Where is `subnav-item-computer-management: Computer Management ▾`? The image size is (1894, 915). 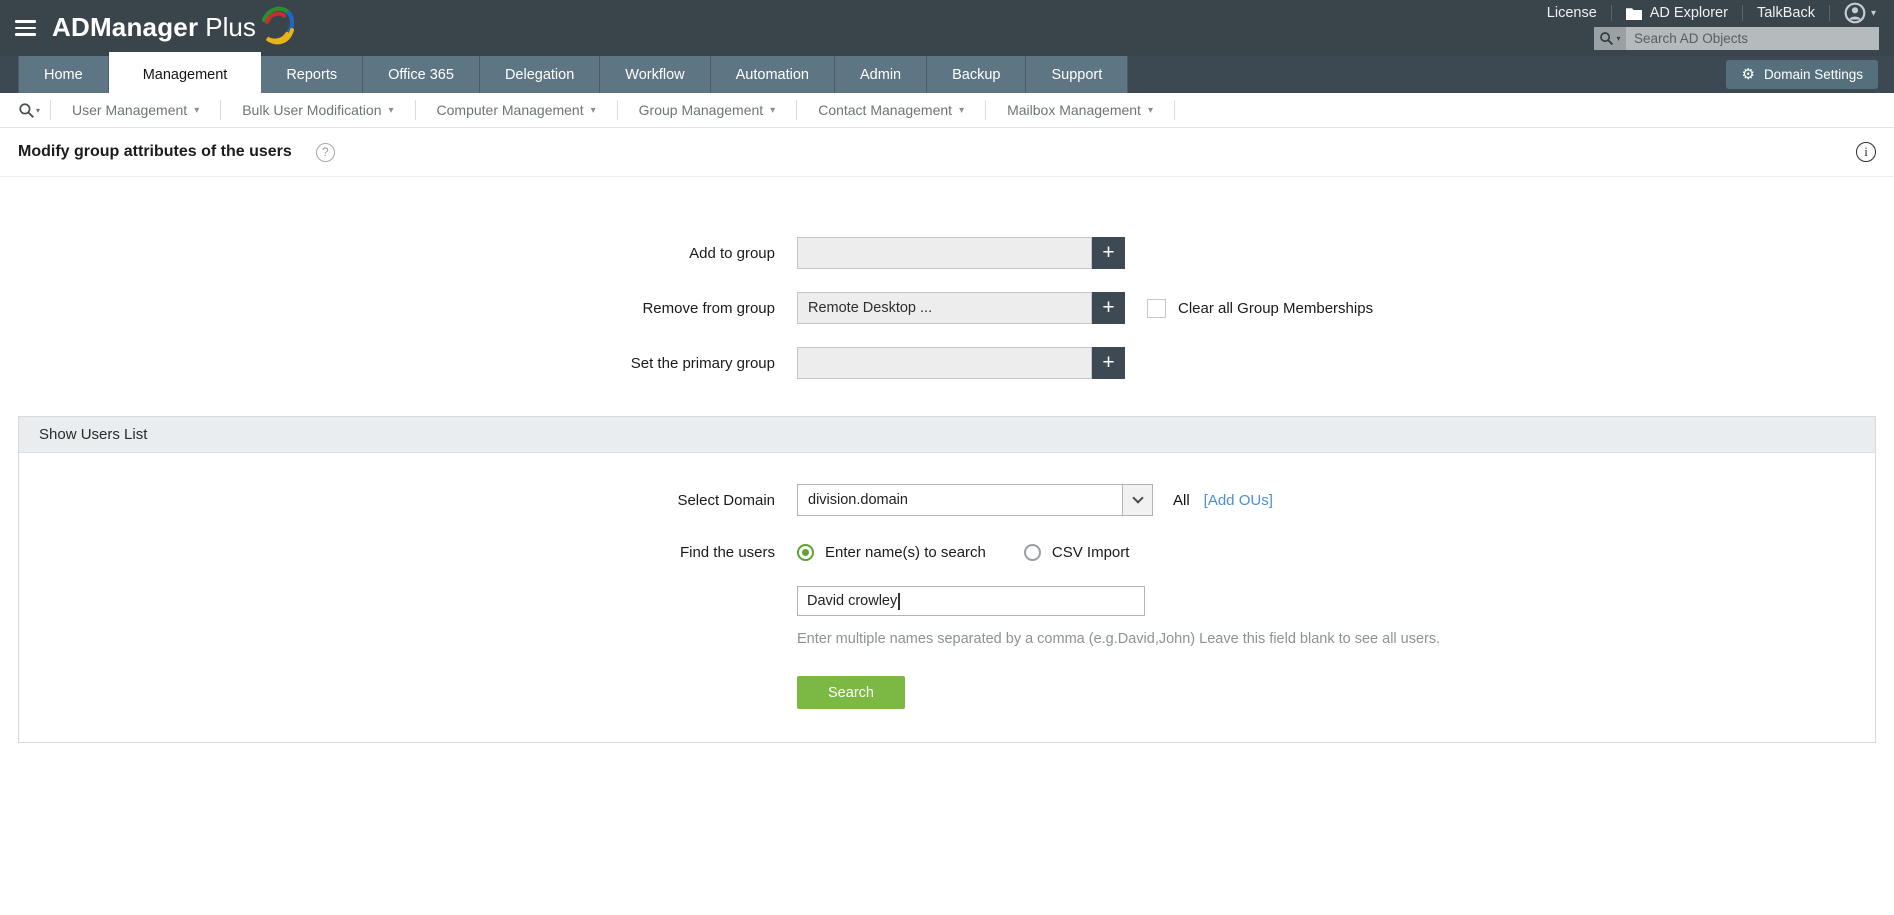
subnav-item-computer-management: Computer Management ▾ is located at coordinates (516, 110).